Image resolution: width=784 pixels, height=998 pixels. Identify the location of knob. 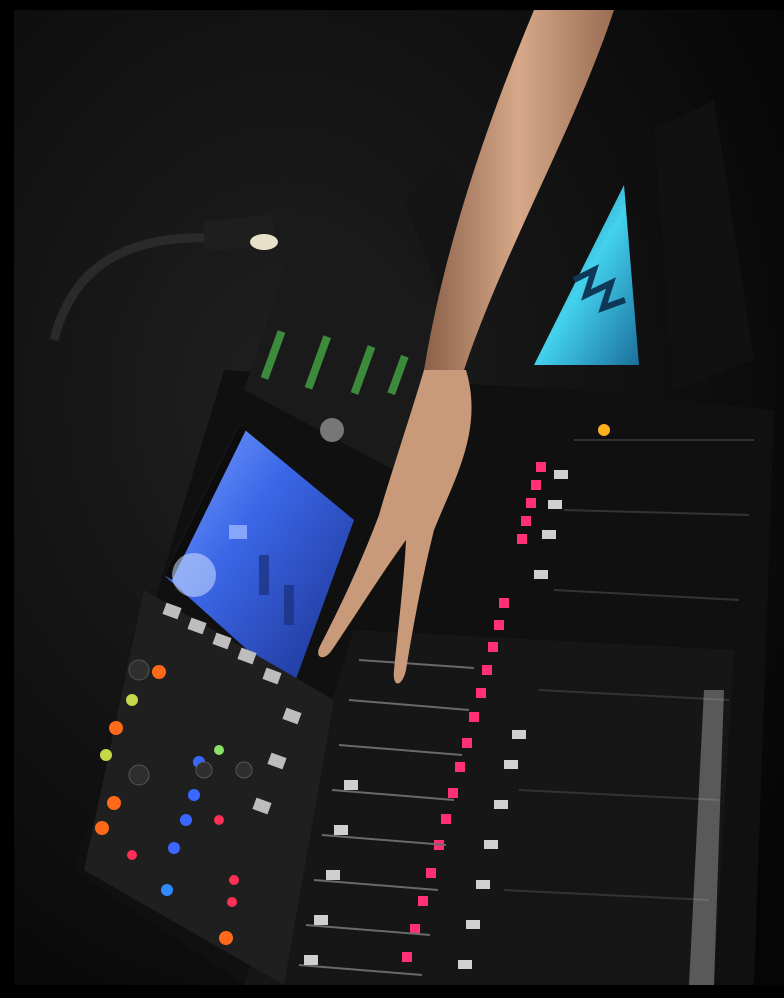
(332, 430).